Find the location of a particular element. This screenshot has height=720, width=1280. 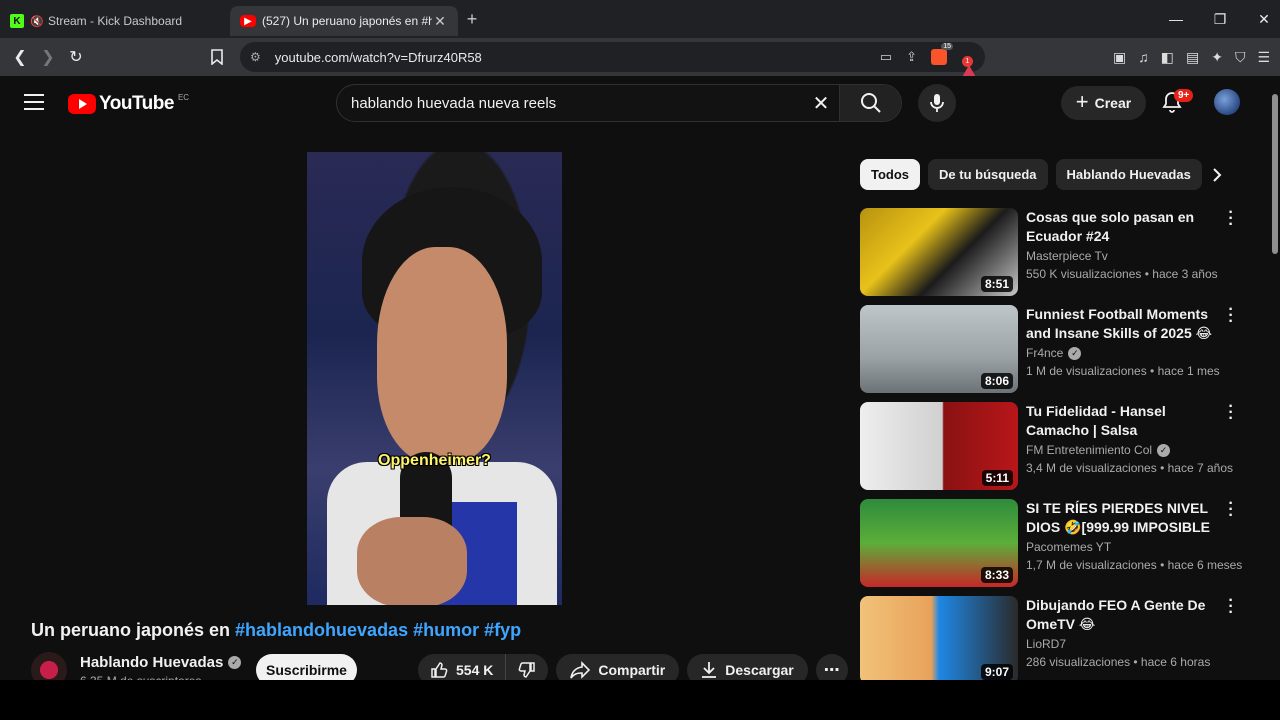

search-button is located at coordinates (870, 103).